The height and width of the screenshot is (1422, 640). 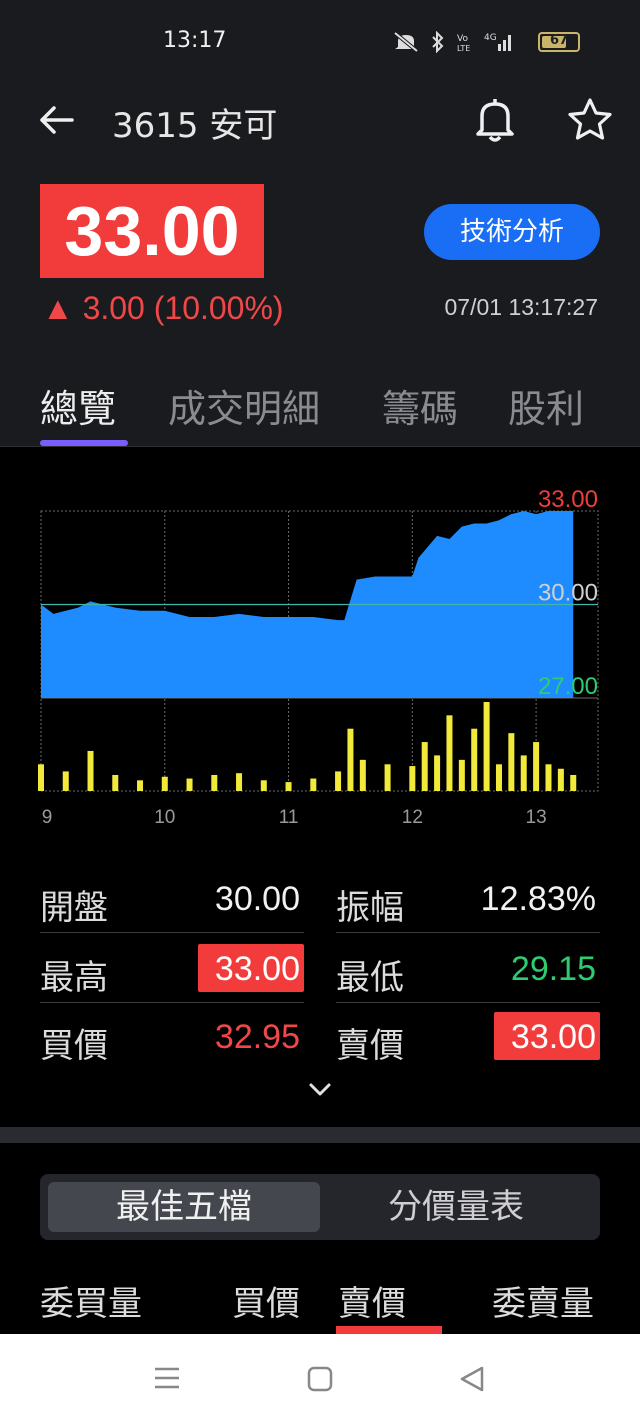 What do you see at coordinates (463, 48) in the screenshot?
I see `svg-text: LTE` at bounding box center [463, 48].